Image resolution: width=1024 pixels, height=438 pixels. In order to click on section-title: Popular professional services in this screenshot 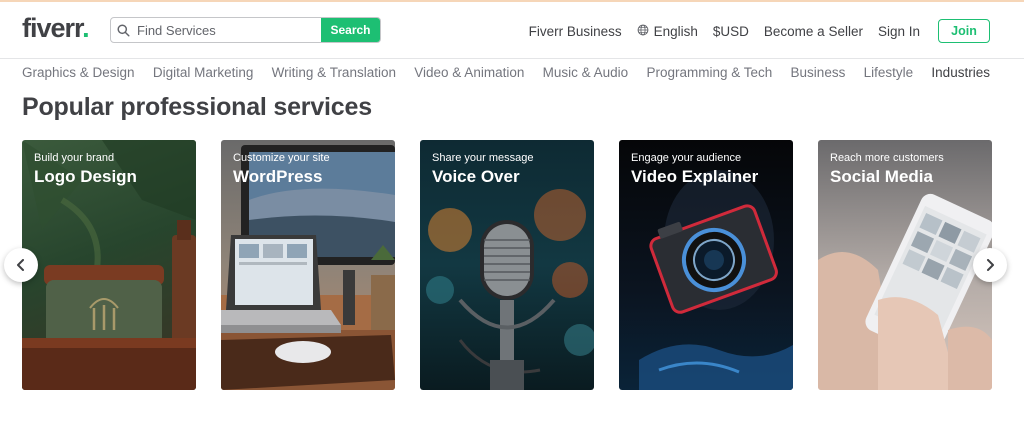, I will do `click(197, 107)`.